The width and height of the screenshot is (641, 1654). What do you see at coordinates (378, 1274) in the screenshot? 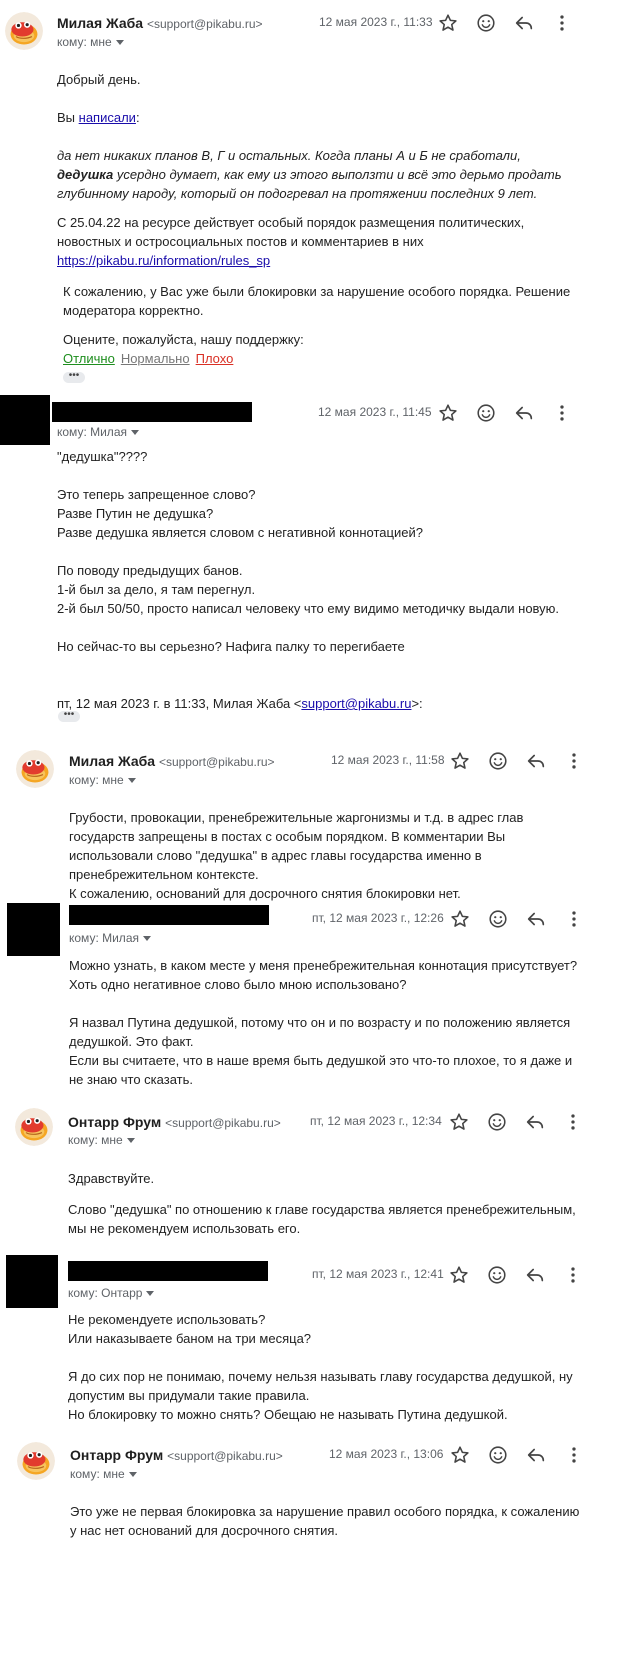
I see `message-date: пт, 12 мая 2023 г., 12:41` at bounding box center [378, 1274].